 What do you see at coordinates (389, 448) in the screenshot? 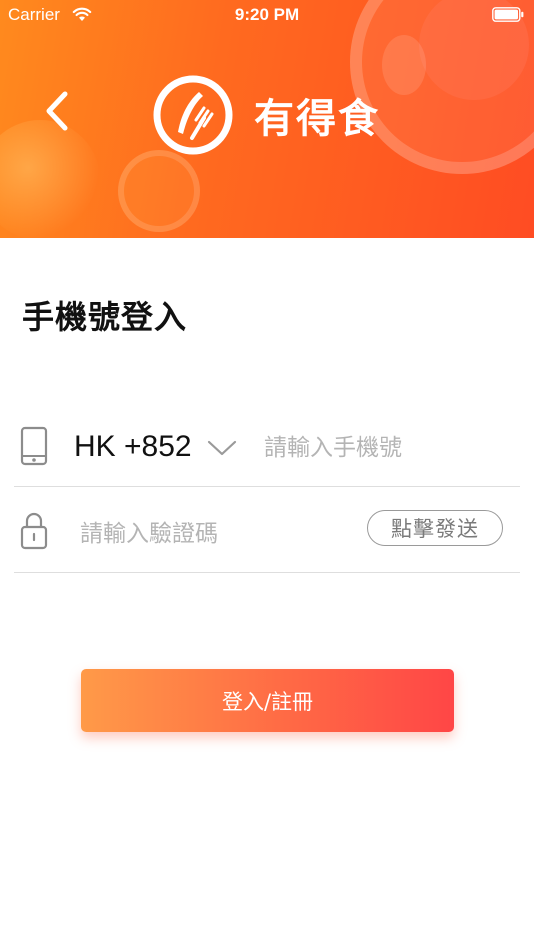
I see `phone-number-input` at bounding box center [389, 448].